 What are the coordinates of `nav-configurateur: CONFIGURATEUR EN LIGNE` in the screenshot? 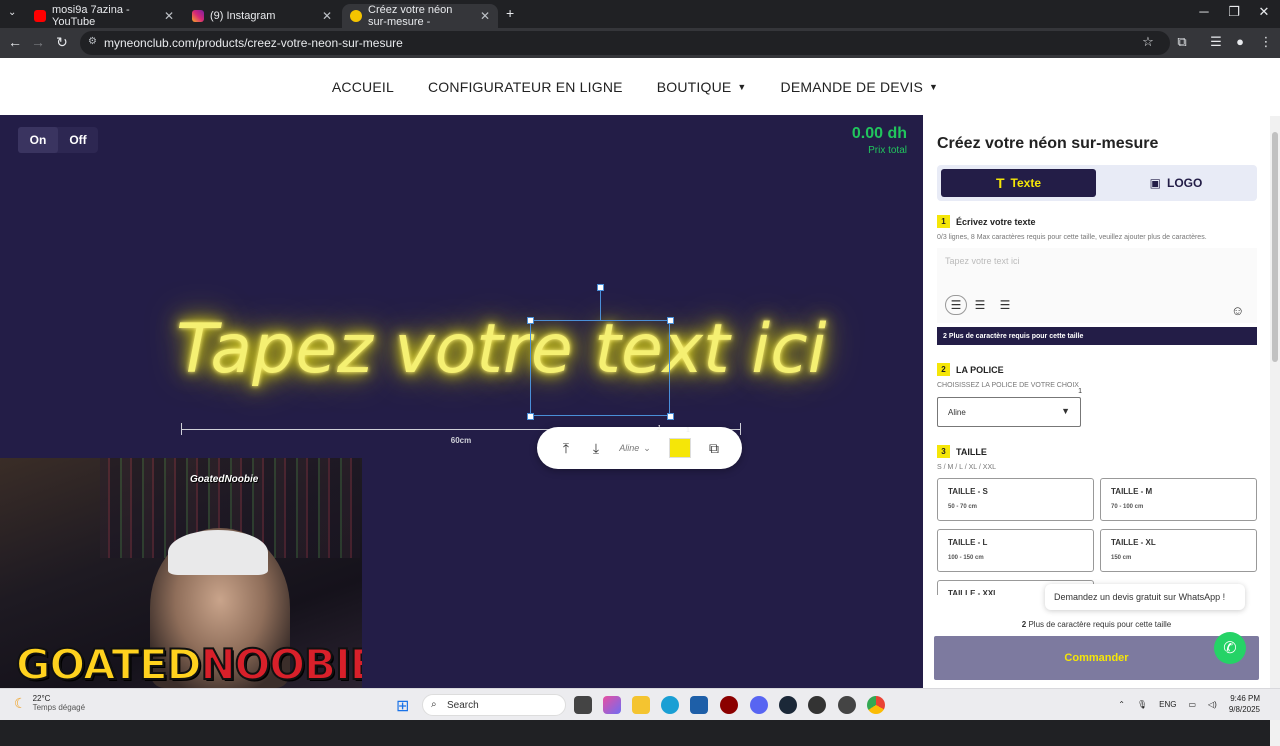 It's located at (525, 87).